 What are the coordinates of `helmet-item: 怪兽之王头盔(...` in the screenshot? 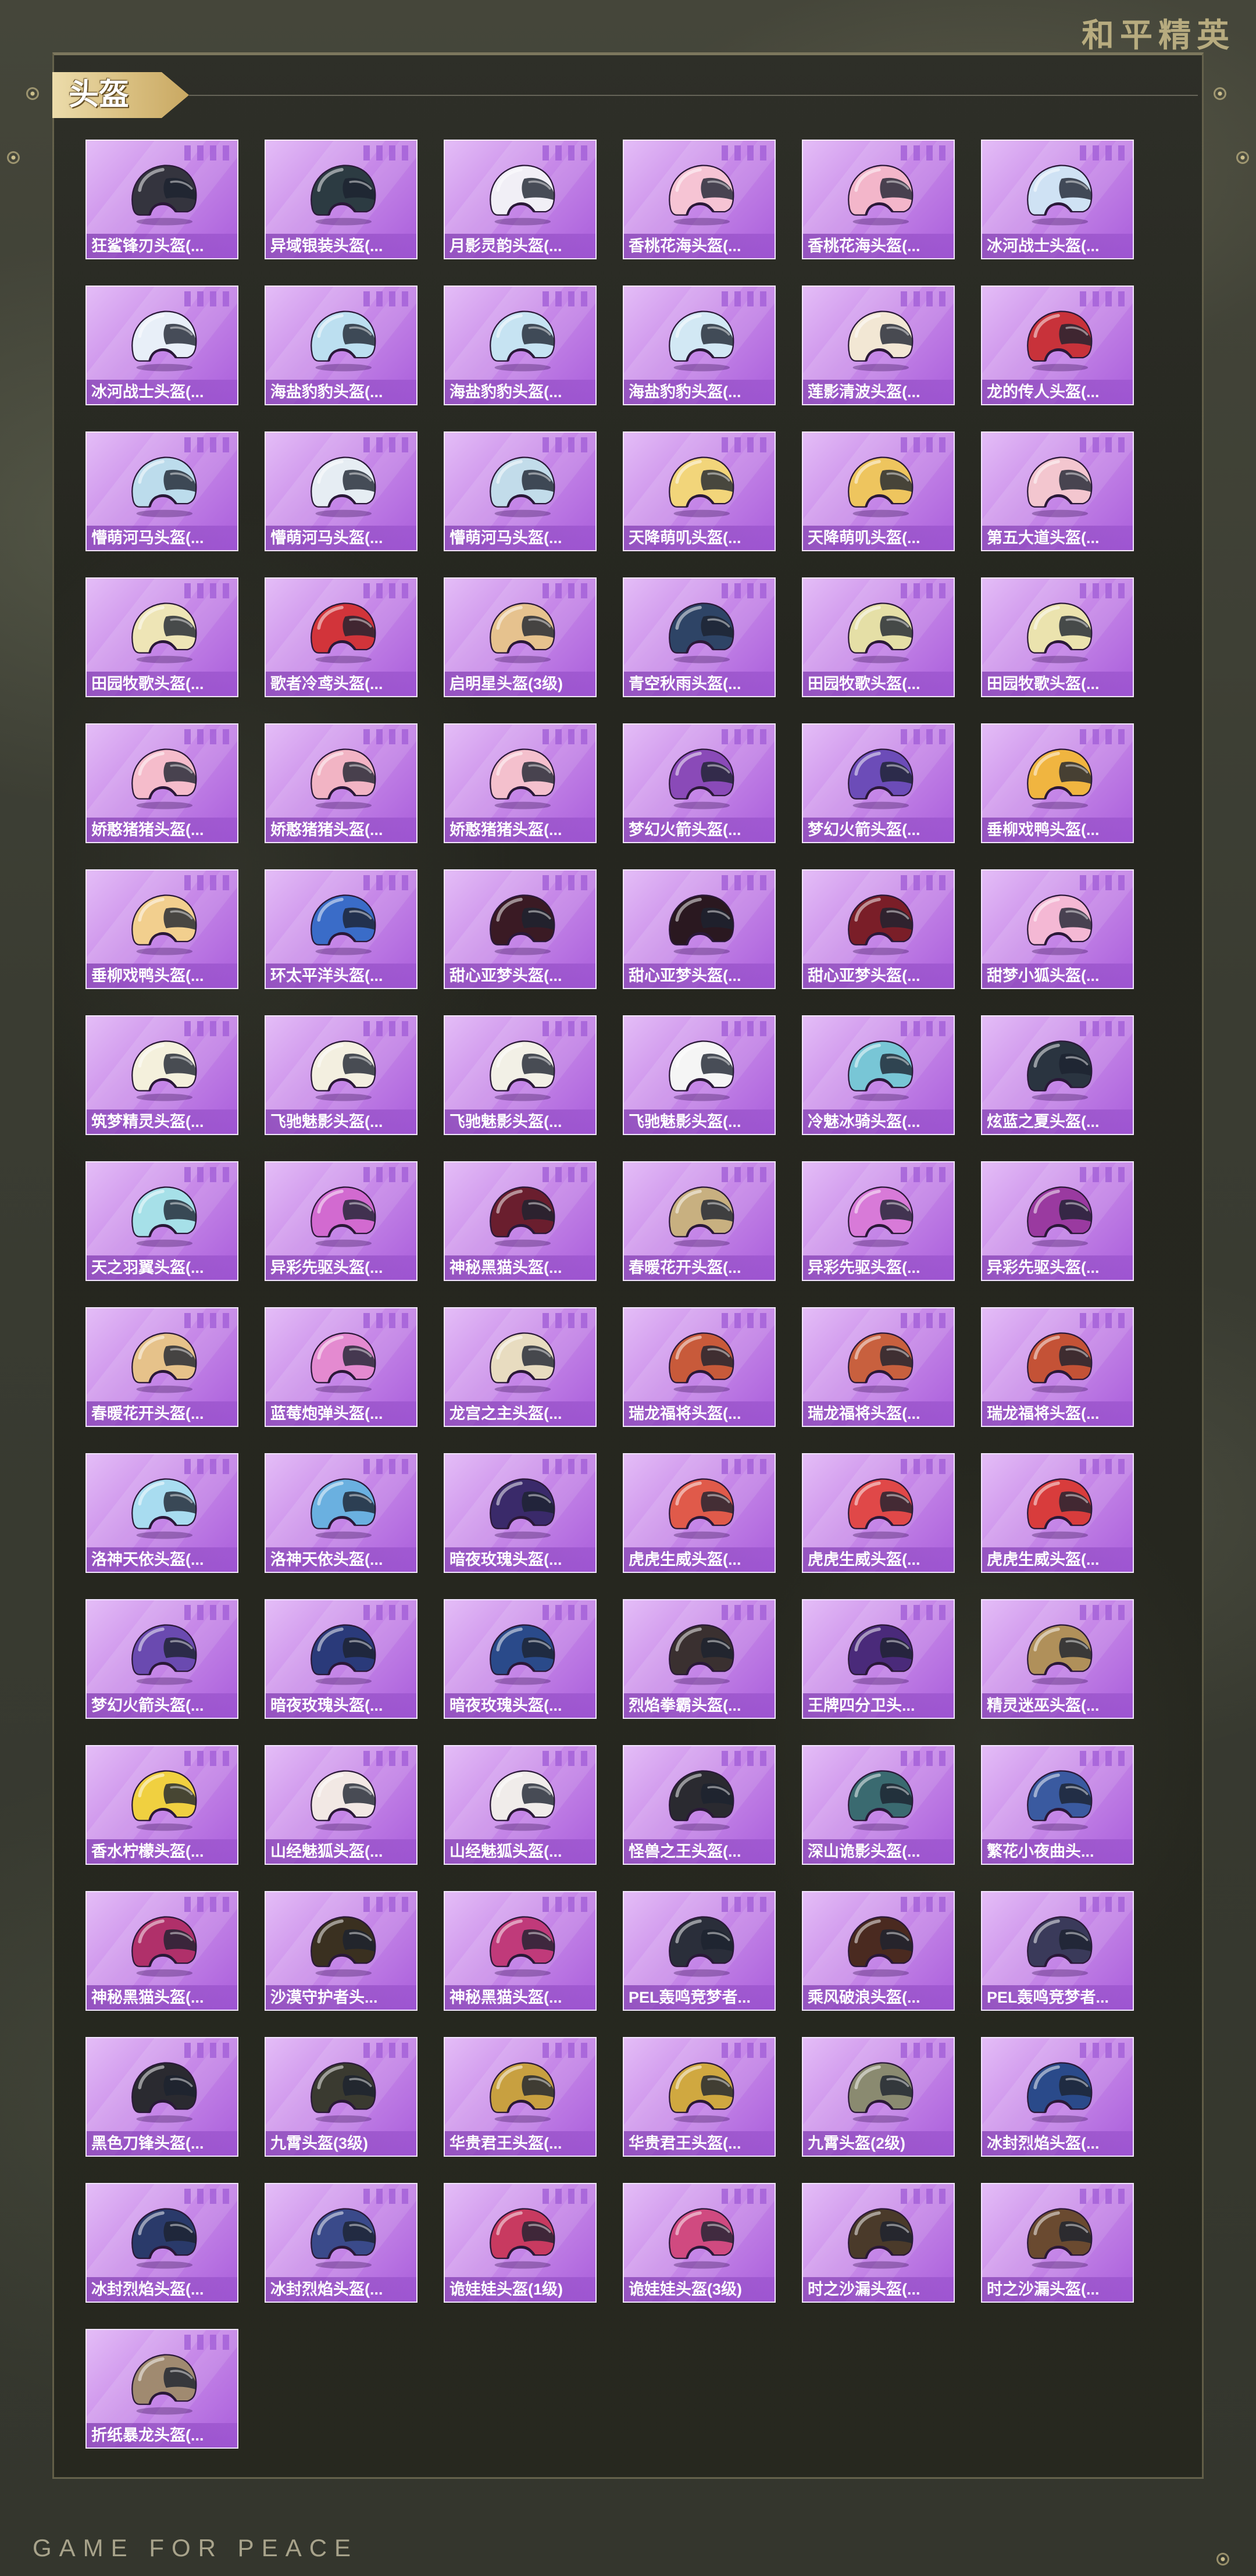 It's located at (700, 1805).